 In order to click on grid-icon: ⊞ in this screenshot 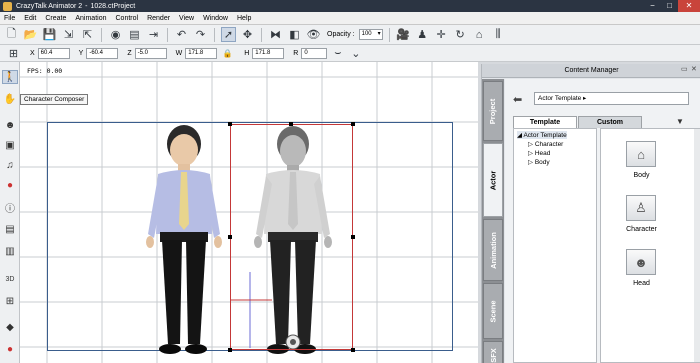, I will do `click(10, 301)`.